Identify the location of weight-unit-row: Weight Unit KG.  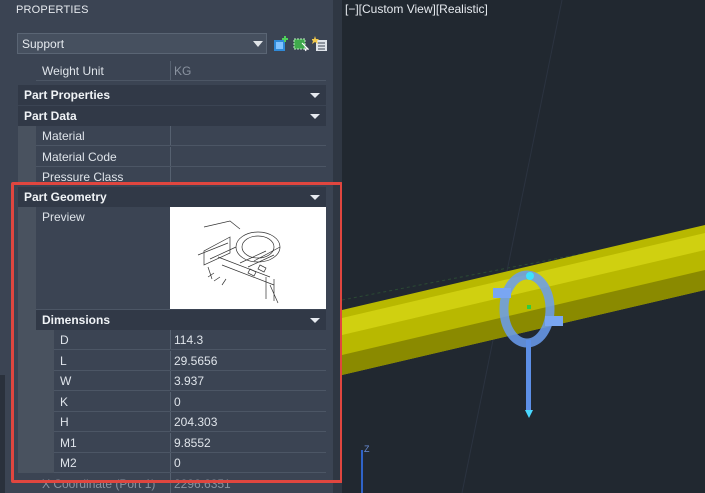
(181, 71).